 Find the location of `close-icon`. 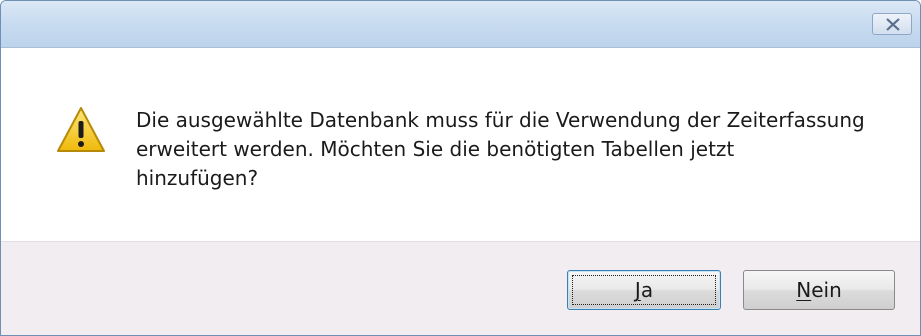

close-icon is located at coordinates (893, 24).